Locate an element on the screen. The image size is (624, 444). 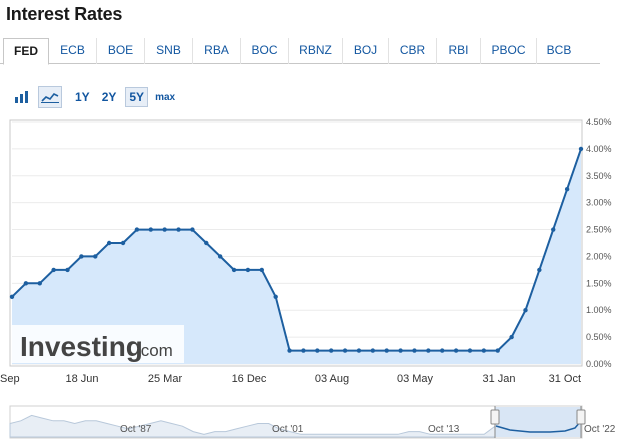
tab-cbr: CBR is located at coordinates (413, 51).